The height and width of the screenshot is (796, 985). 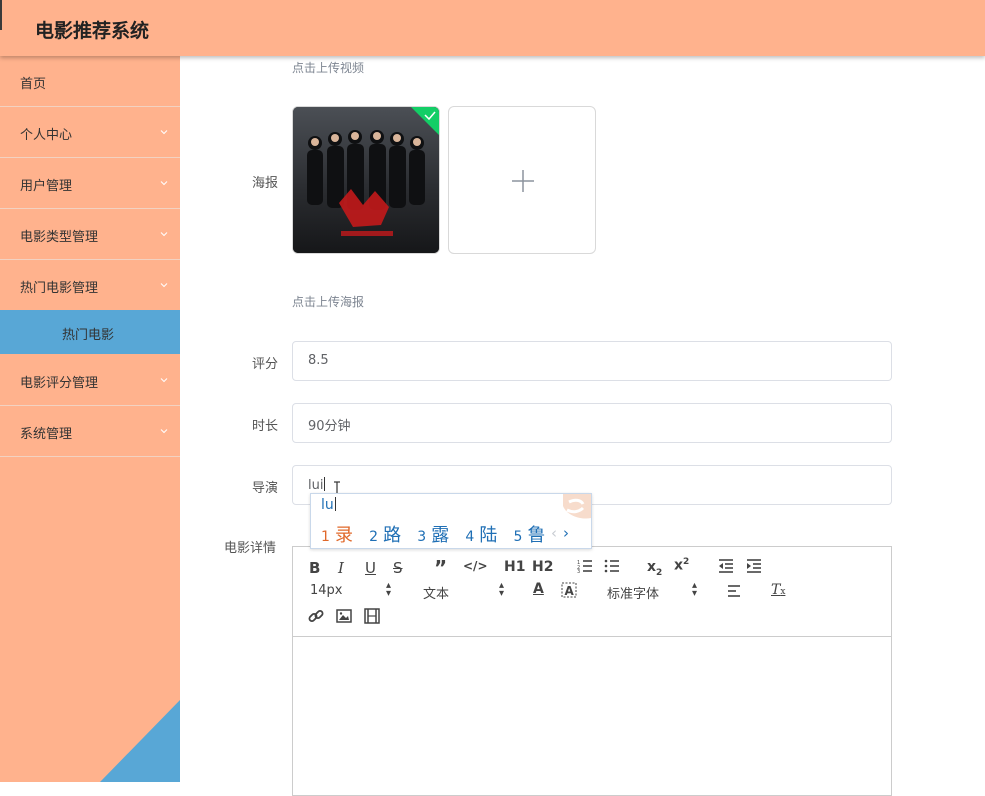 I want to click on bullet-list-icon, so click(x=612, y=566).